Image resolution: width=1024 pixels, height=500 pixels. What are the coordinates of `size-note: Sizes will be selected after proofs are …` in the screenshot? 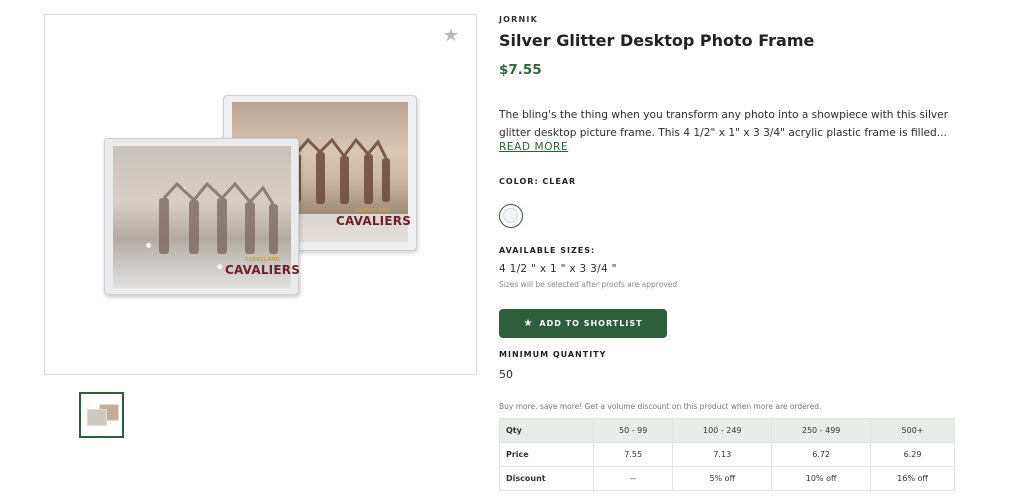 It's located at (588, 284).